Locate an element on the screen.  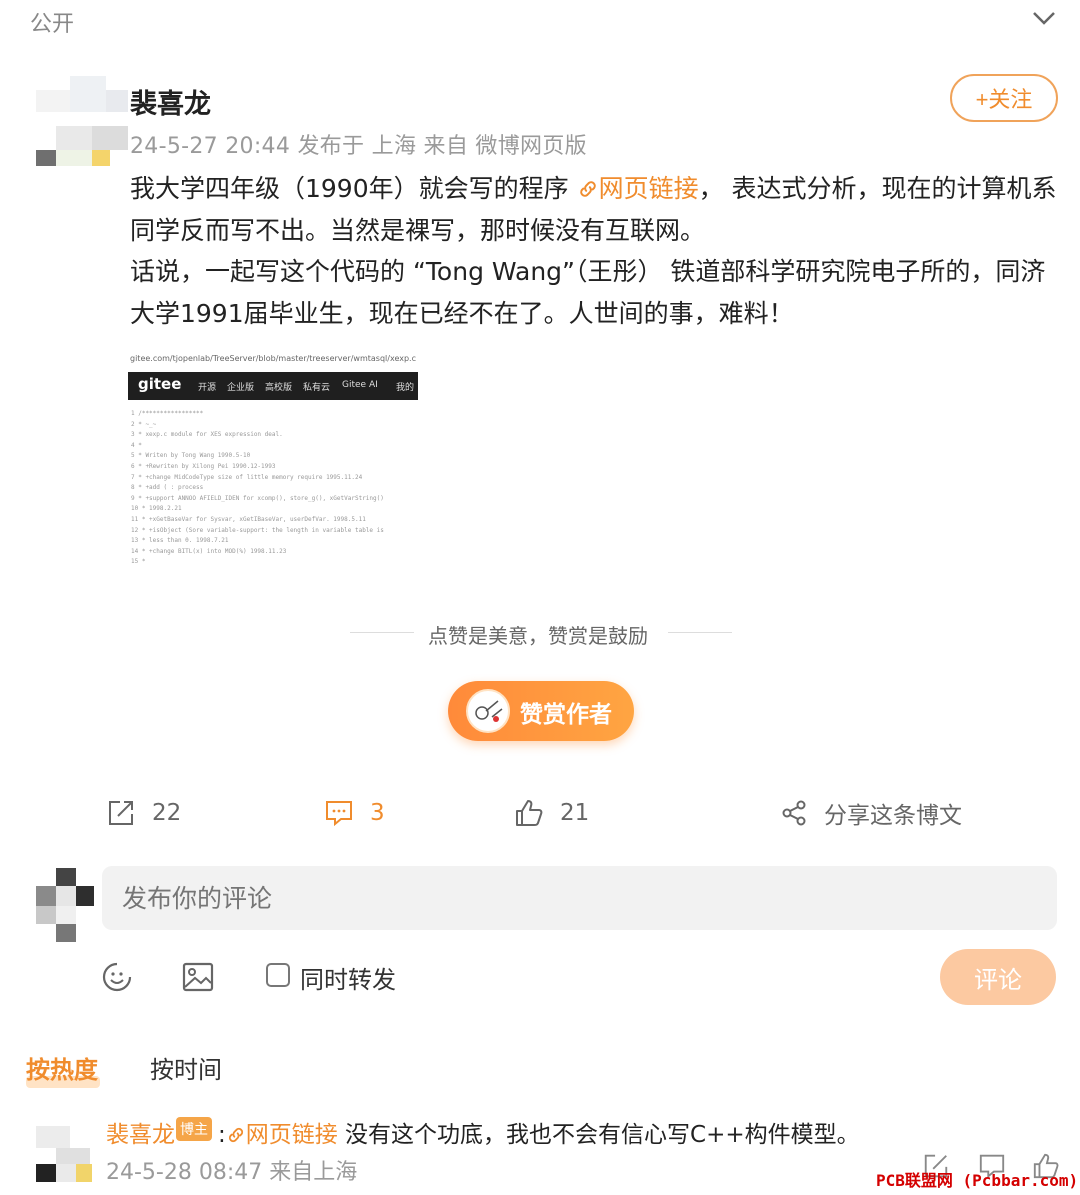
comment-body: 没有这个功底，我也不会有信心写C++构件模型。 is located at coordinates (598, 1135).